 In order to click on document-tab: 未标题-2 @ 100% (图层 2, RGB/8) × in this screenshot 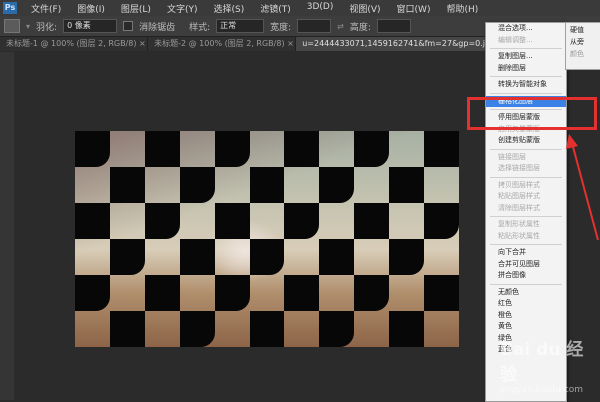, I will do `click(222, 44)`.